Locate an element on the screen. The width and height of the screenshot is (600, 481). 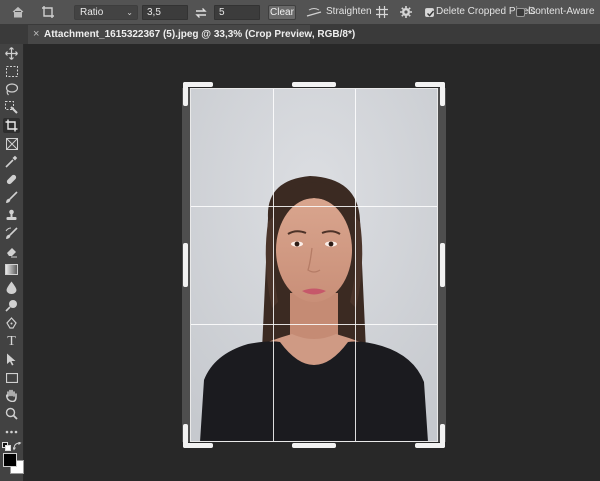
crop-height-field: 5 is located at coordinates (237, 12).